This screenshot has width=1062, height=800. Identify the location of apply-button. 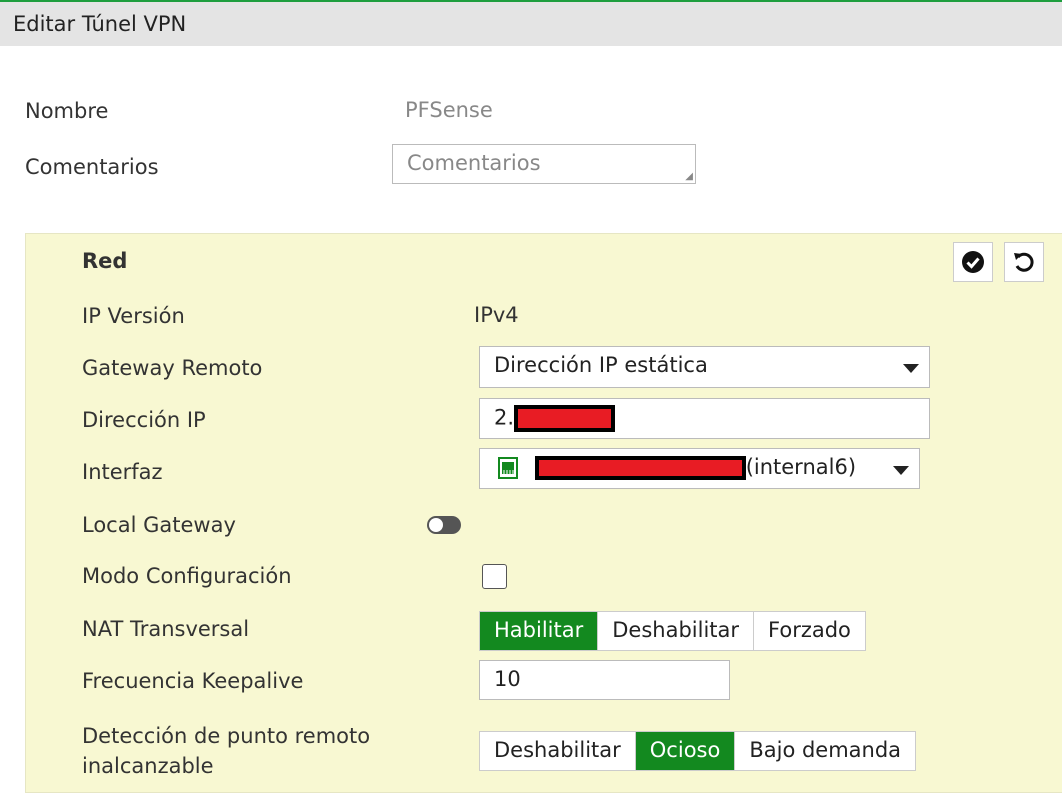
(973, 262).